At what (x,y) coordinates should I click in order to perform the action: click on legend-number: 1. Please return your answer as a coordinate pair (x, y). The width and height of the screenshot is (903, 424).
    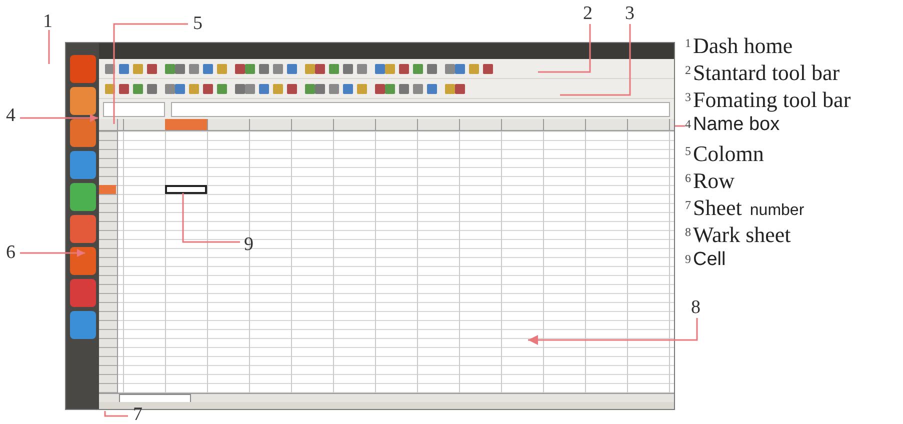
    Looking at the image, I should click on (688, 43).